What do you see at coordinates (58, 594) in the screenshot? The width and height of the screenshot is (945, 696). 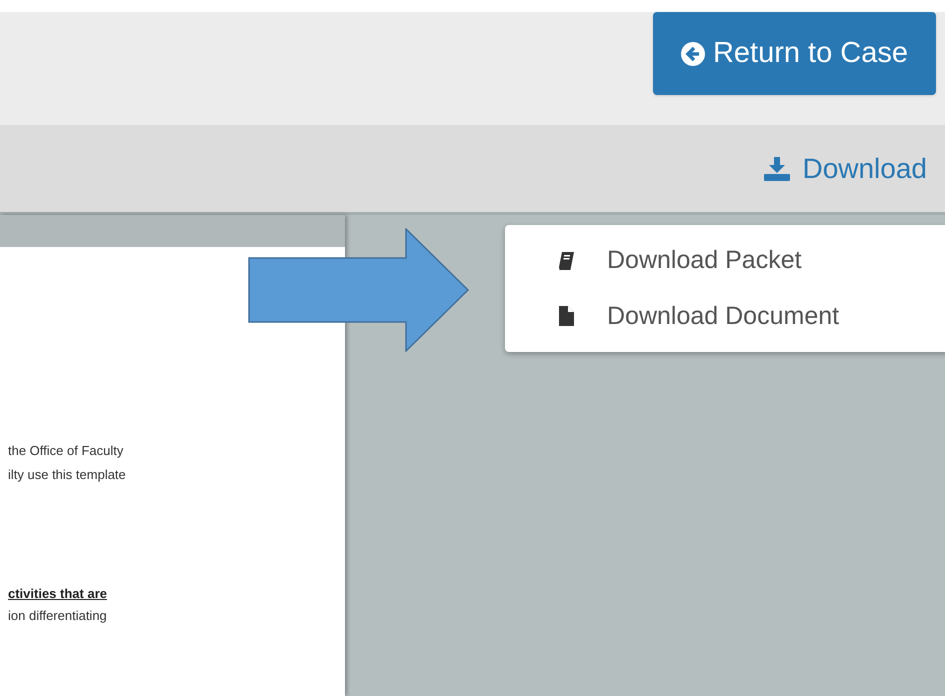 I see `document-heading: ctivities that are` at bounding box center [58, 594].